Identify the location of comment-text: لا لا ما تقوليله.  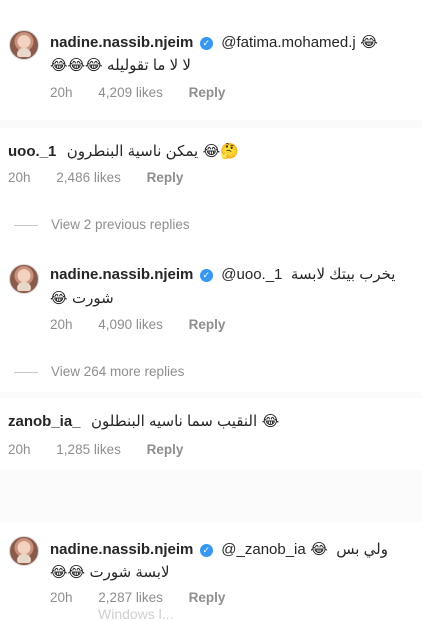
(149, 65).